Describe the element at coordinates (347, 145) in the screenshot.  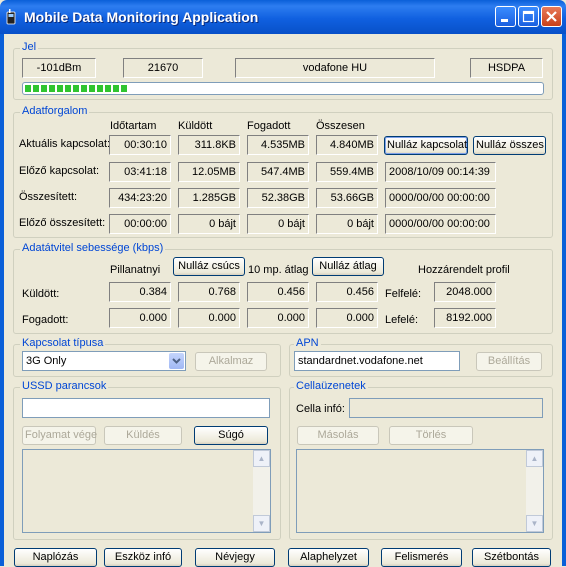
I see `current-total: 4.840MB` at that location.